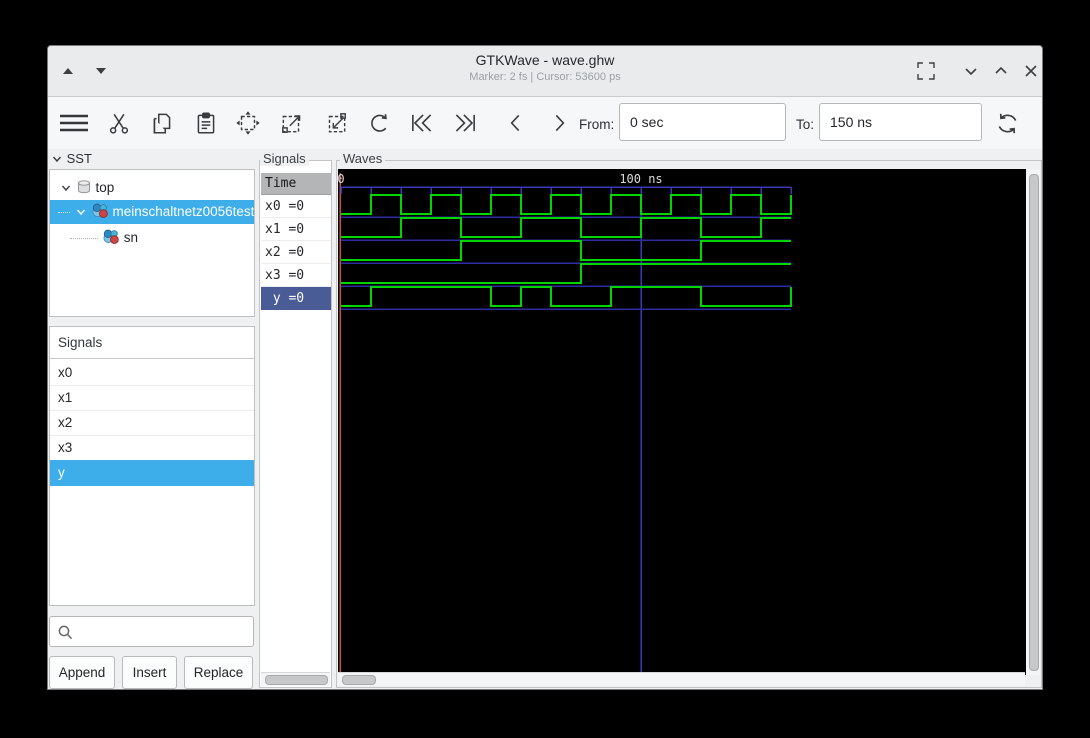  What do you see at coordinates (101, 71) in the screenshot?
I see `unshade-button` at bounding box center [101, 71].